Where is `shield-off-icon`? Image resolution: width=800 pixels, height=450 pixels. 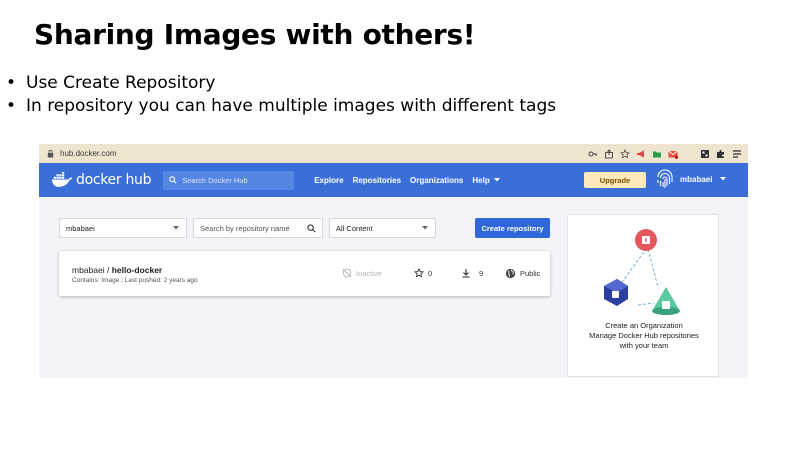 shield-off-icon is located at coordinates (347, 273).